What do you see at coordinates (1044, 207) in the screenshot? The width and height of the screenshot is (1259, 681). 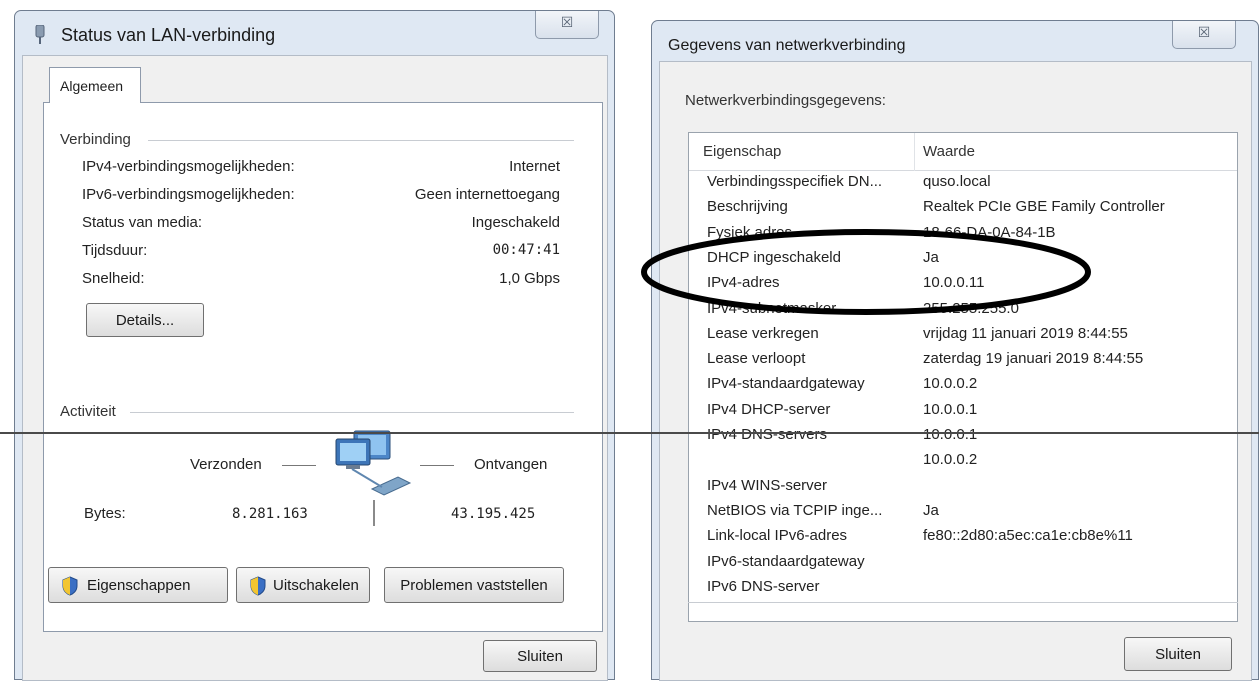 I see `row-value: Realtek PCIe GBE Family Controller` at bounding box center [1044, 207].